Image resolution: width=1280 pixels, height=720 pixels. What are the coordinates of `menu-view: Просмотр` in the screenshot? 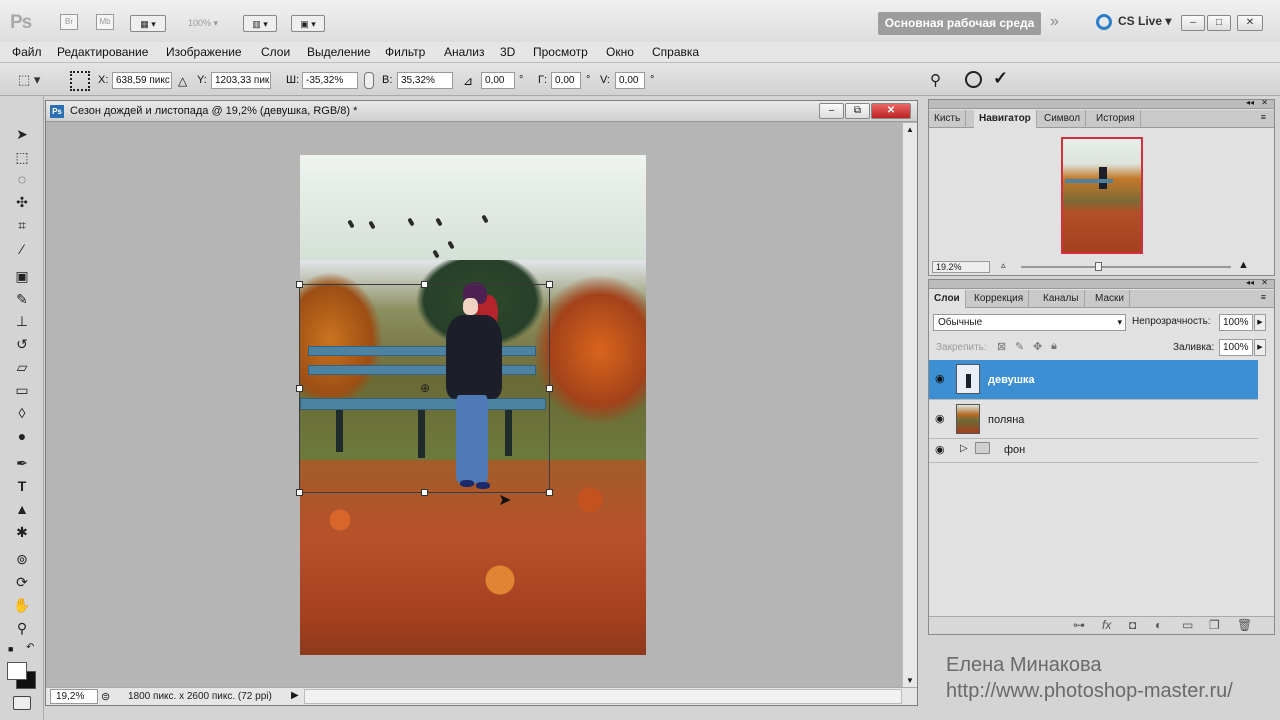 It's located at (560, 52).